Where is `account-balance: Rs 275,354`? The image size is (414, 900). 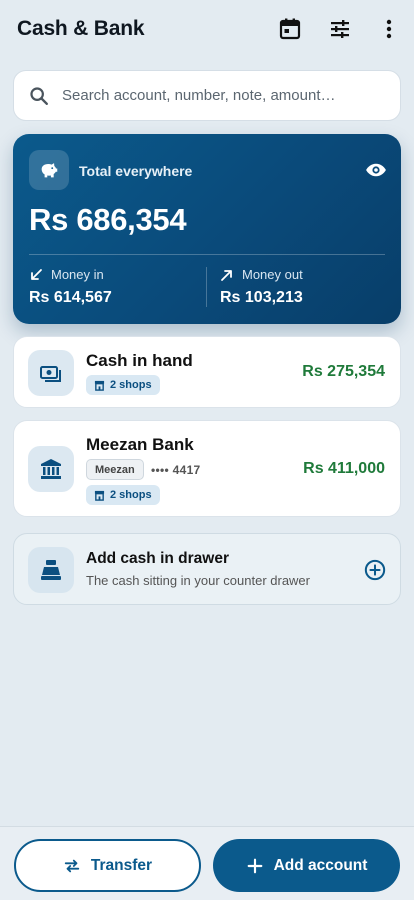 account-balance: Rs 275,354 is located at coordinates (343, 371).